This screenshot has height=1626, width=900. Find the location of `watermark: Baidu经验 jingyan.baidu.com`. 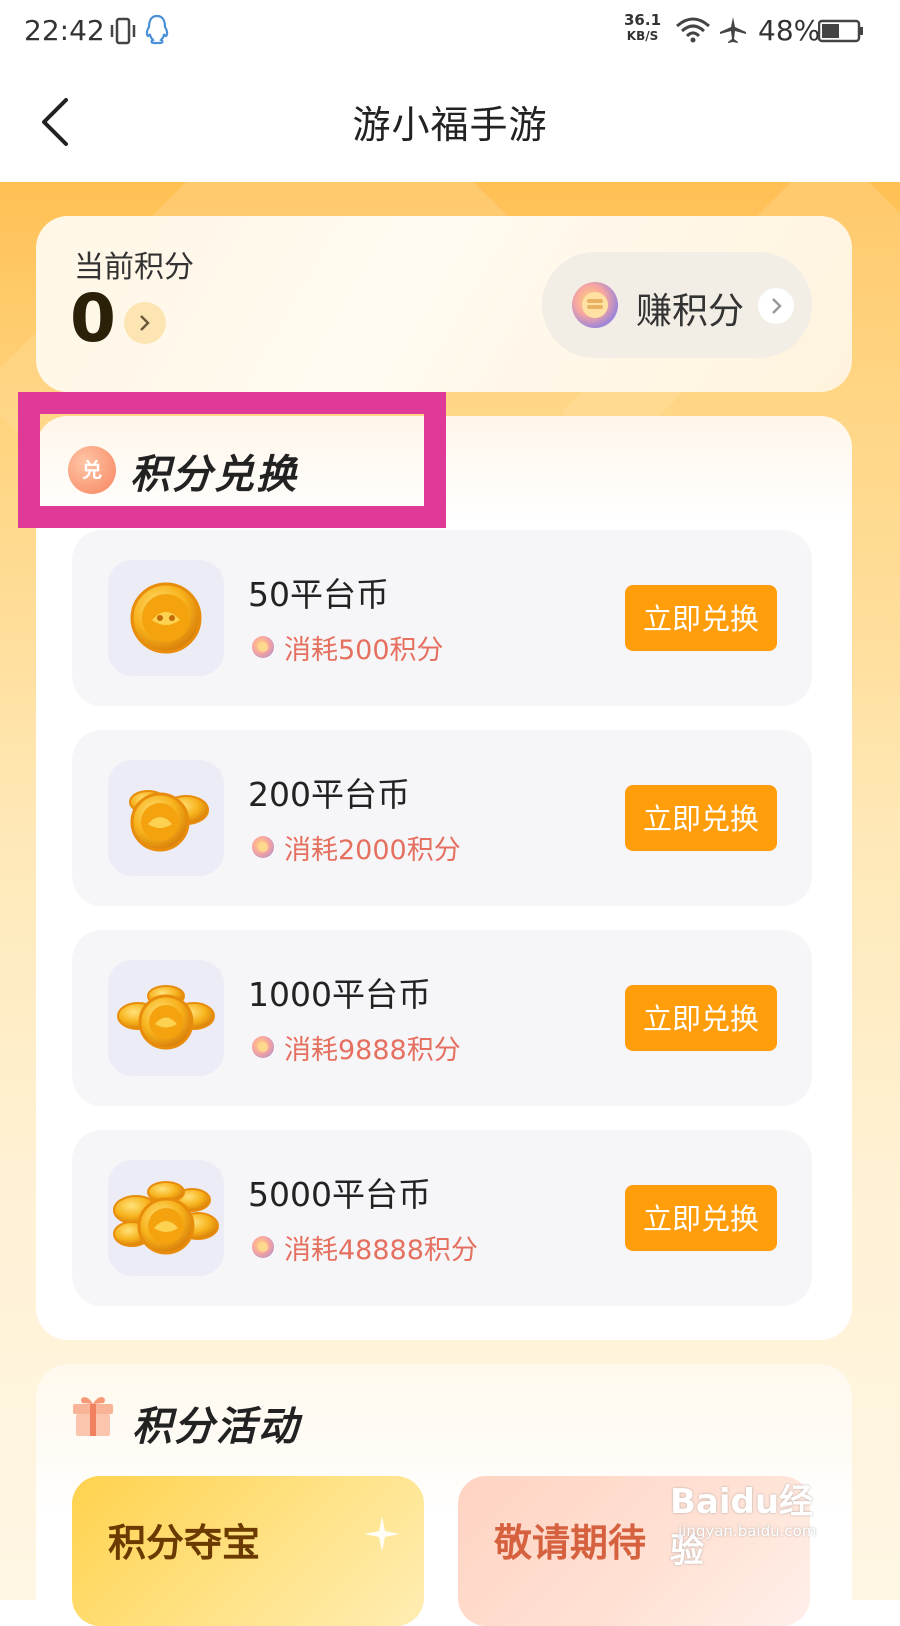

watermark: Baidu经验 jingyan.baidu.com is located at coordinates (755, 1522).